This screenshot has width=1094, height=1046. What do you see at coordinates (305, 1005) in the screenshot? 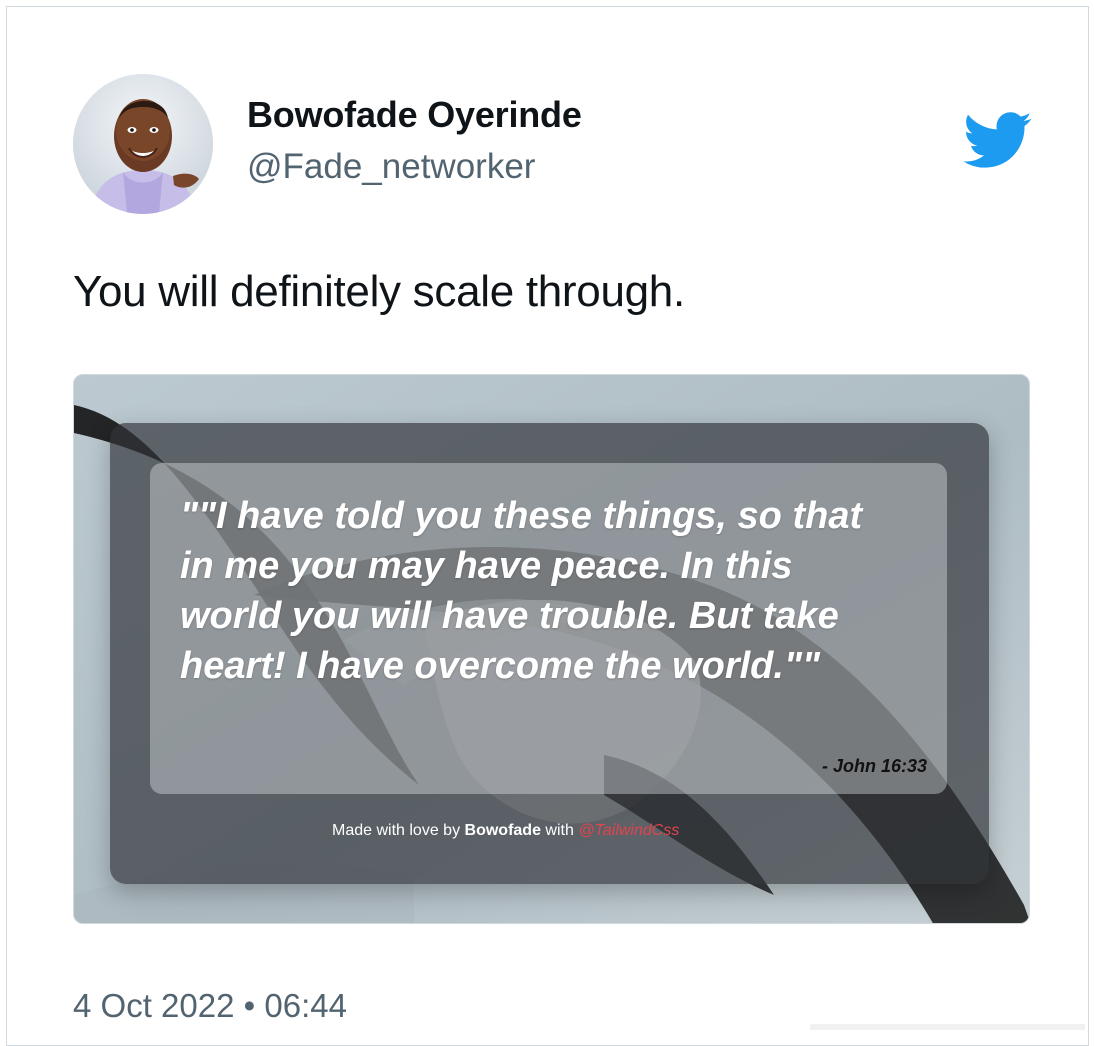
I see `timestamp-time: 06:44` at bounding box center [305, 1005].